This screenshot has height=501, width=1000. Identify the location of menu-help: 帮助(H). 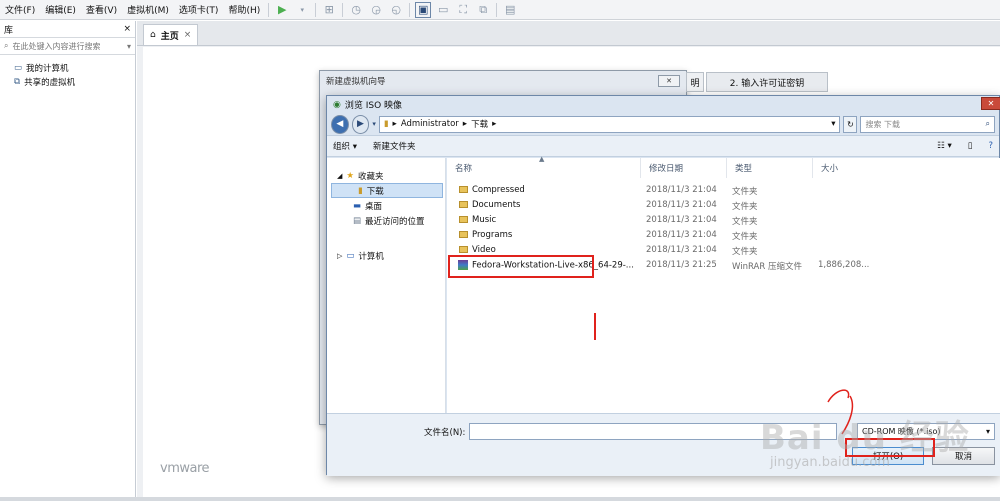
(244, 9).